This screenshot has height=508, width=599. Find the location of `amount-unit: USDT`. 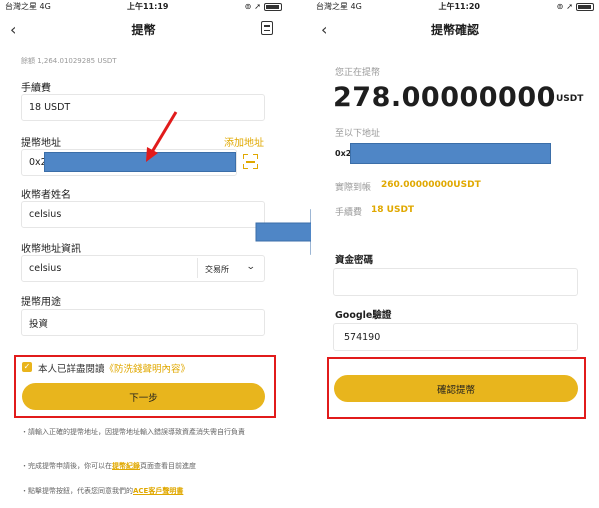

amount-unit: USDT is located at coordinates (570, 99).